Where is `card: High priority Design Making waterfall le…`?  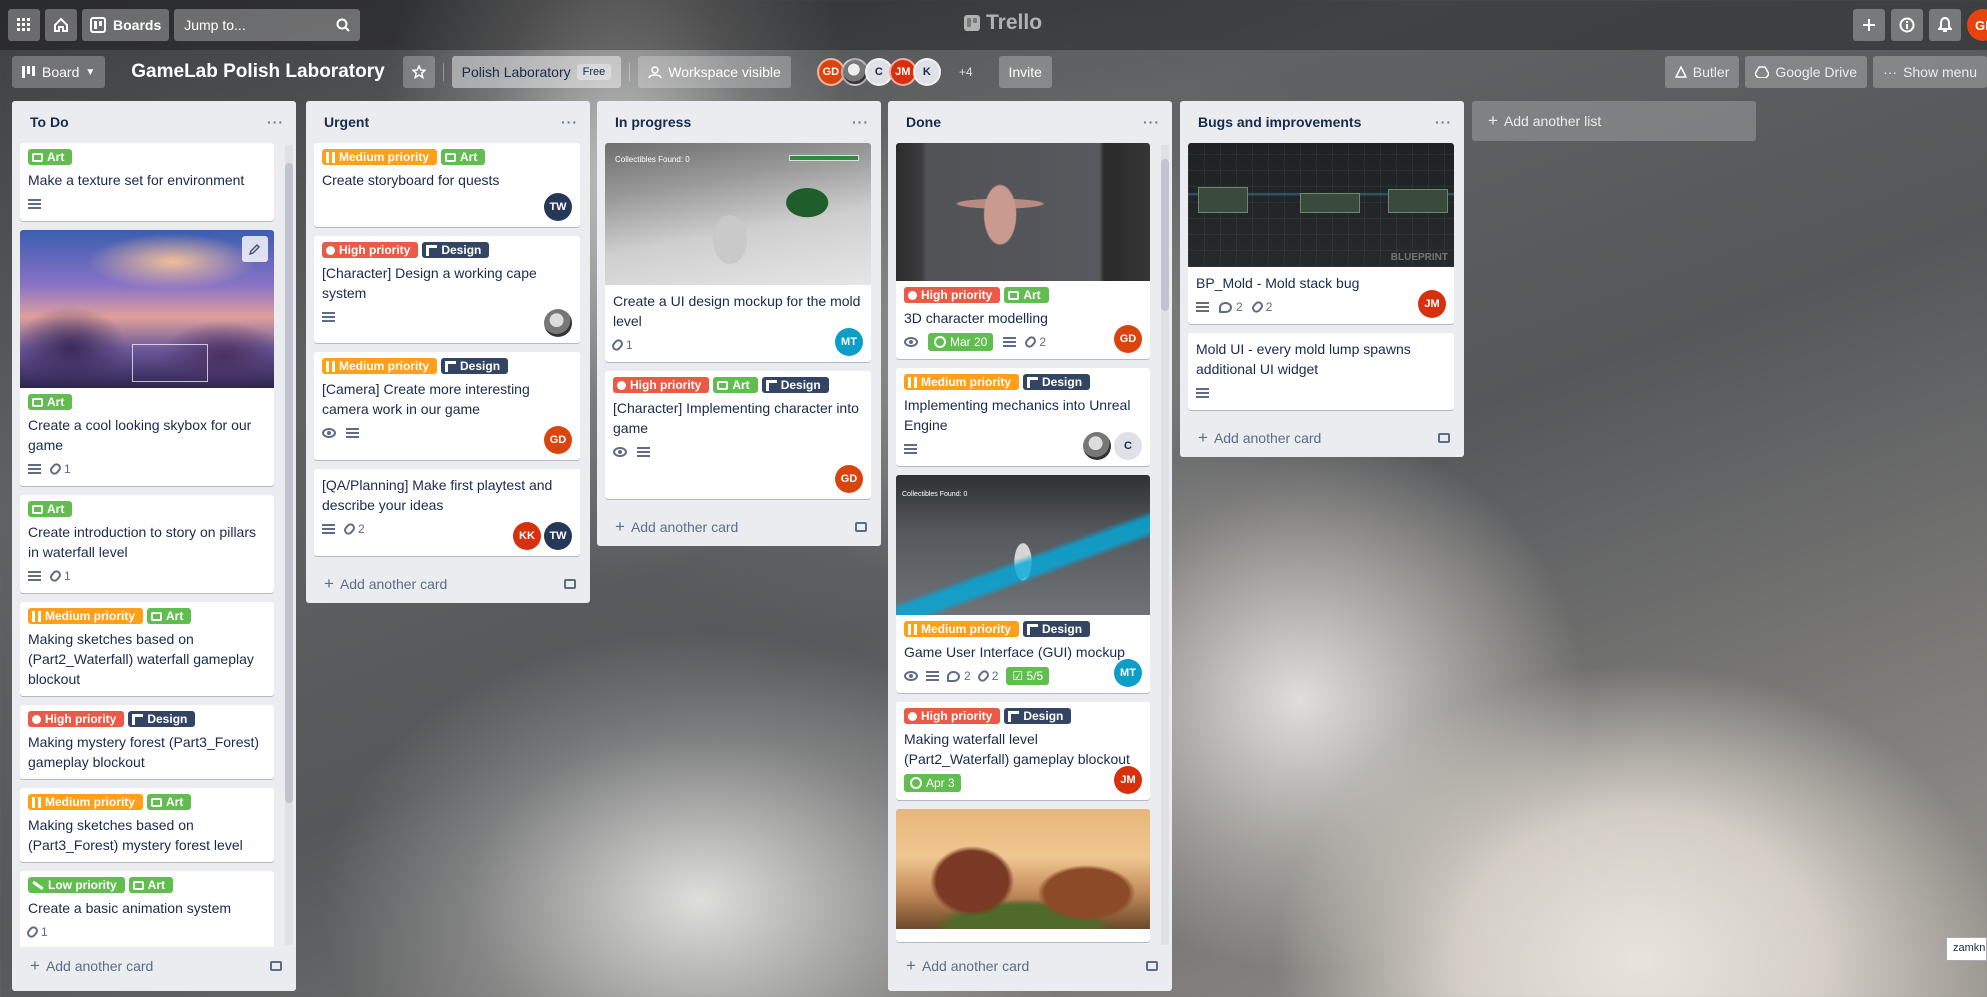
card: High priority Design Making waterfall le… is located at coordinates (1023, 751).